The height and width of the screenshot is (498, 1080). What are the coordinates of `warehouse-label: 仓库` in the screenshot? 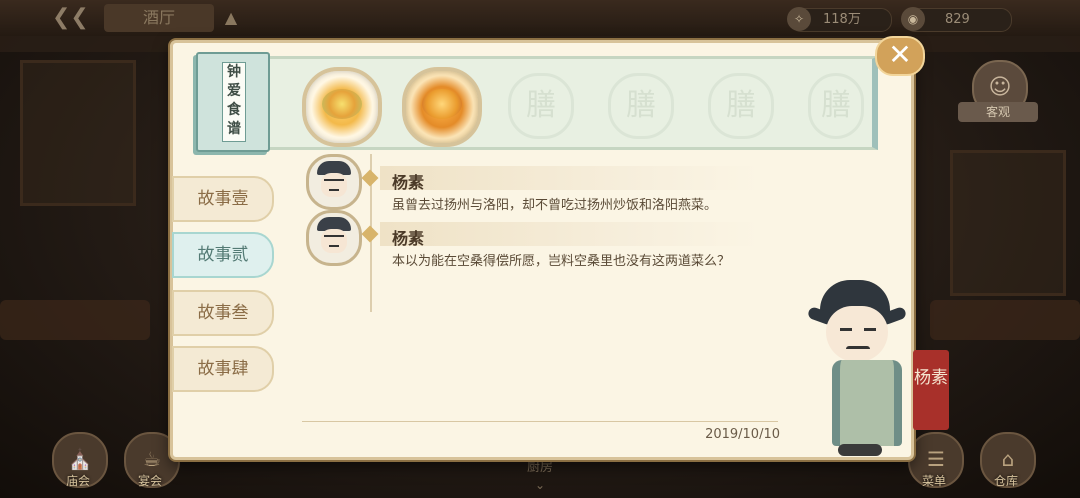 It's located at (1005, 481).